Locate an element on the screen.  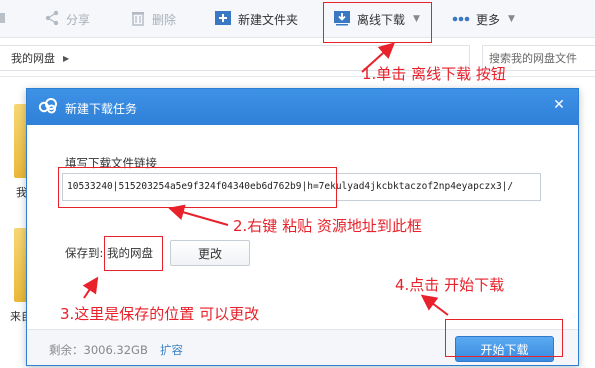
cloud-logo-icon is located at coordinates (48, 107).